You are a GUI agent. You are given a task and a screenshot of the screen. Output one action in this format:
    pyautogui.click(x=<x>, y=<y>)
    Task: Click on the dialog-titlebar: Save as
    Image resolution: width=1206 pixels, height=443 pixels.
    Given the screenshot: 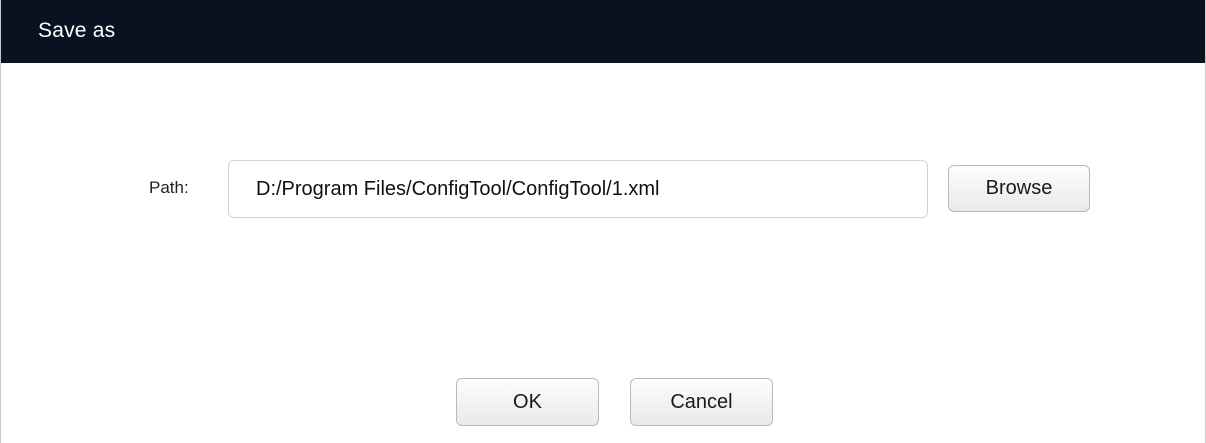 What is the action you would take?
    pyautogui.click(x=603, y=31)
    